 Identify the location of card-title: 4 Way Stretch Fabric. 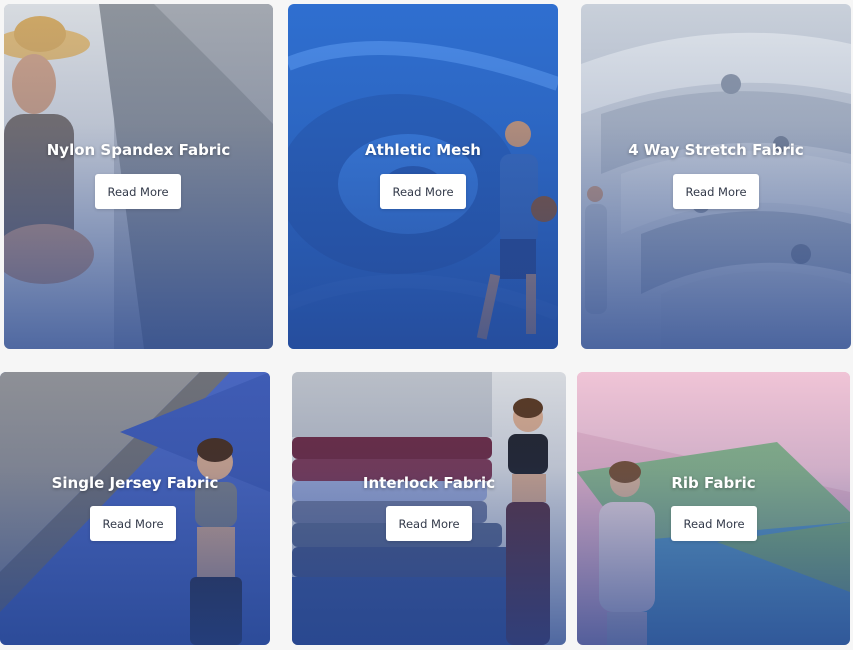
(716, 150).